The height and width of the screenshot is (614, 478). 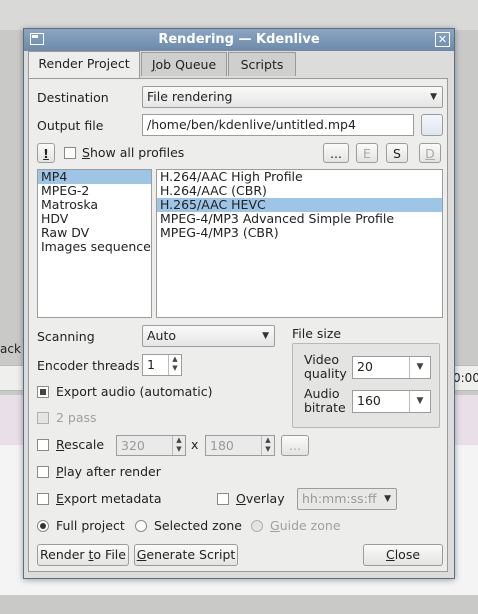 What do you see at coordinates (94, 191) in the screenshot?
I see `format-list-item: MPEG-2` at bounding box center [94, 191].